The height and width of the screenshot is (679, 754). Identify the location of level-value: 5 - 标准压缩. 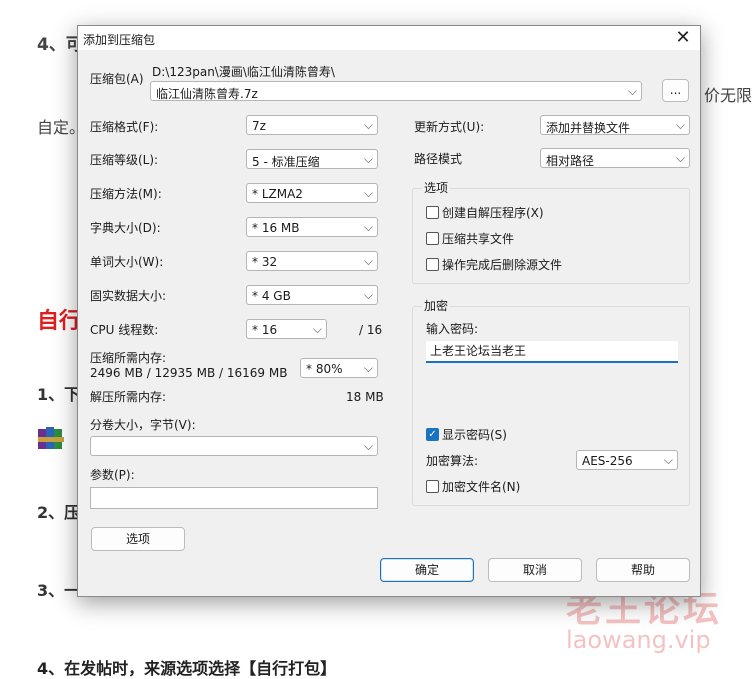
(286, 162).